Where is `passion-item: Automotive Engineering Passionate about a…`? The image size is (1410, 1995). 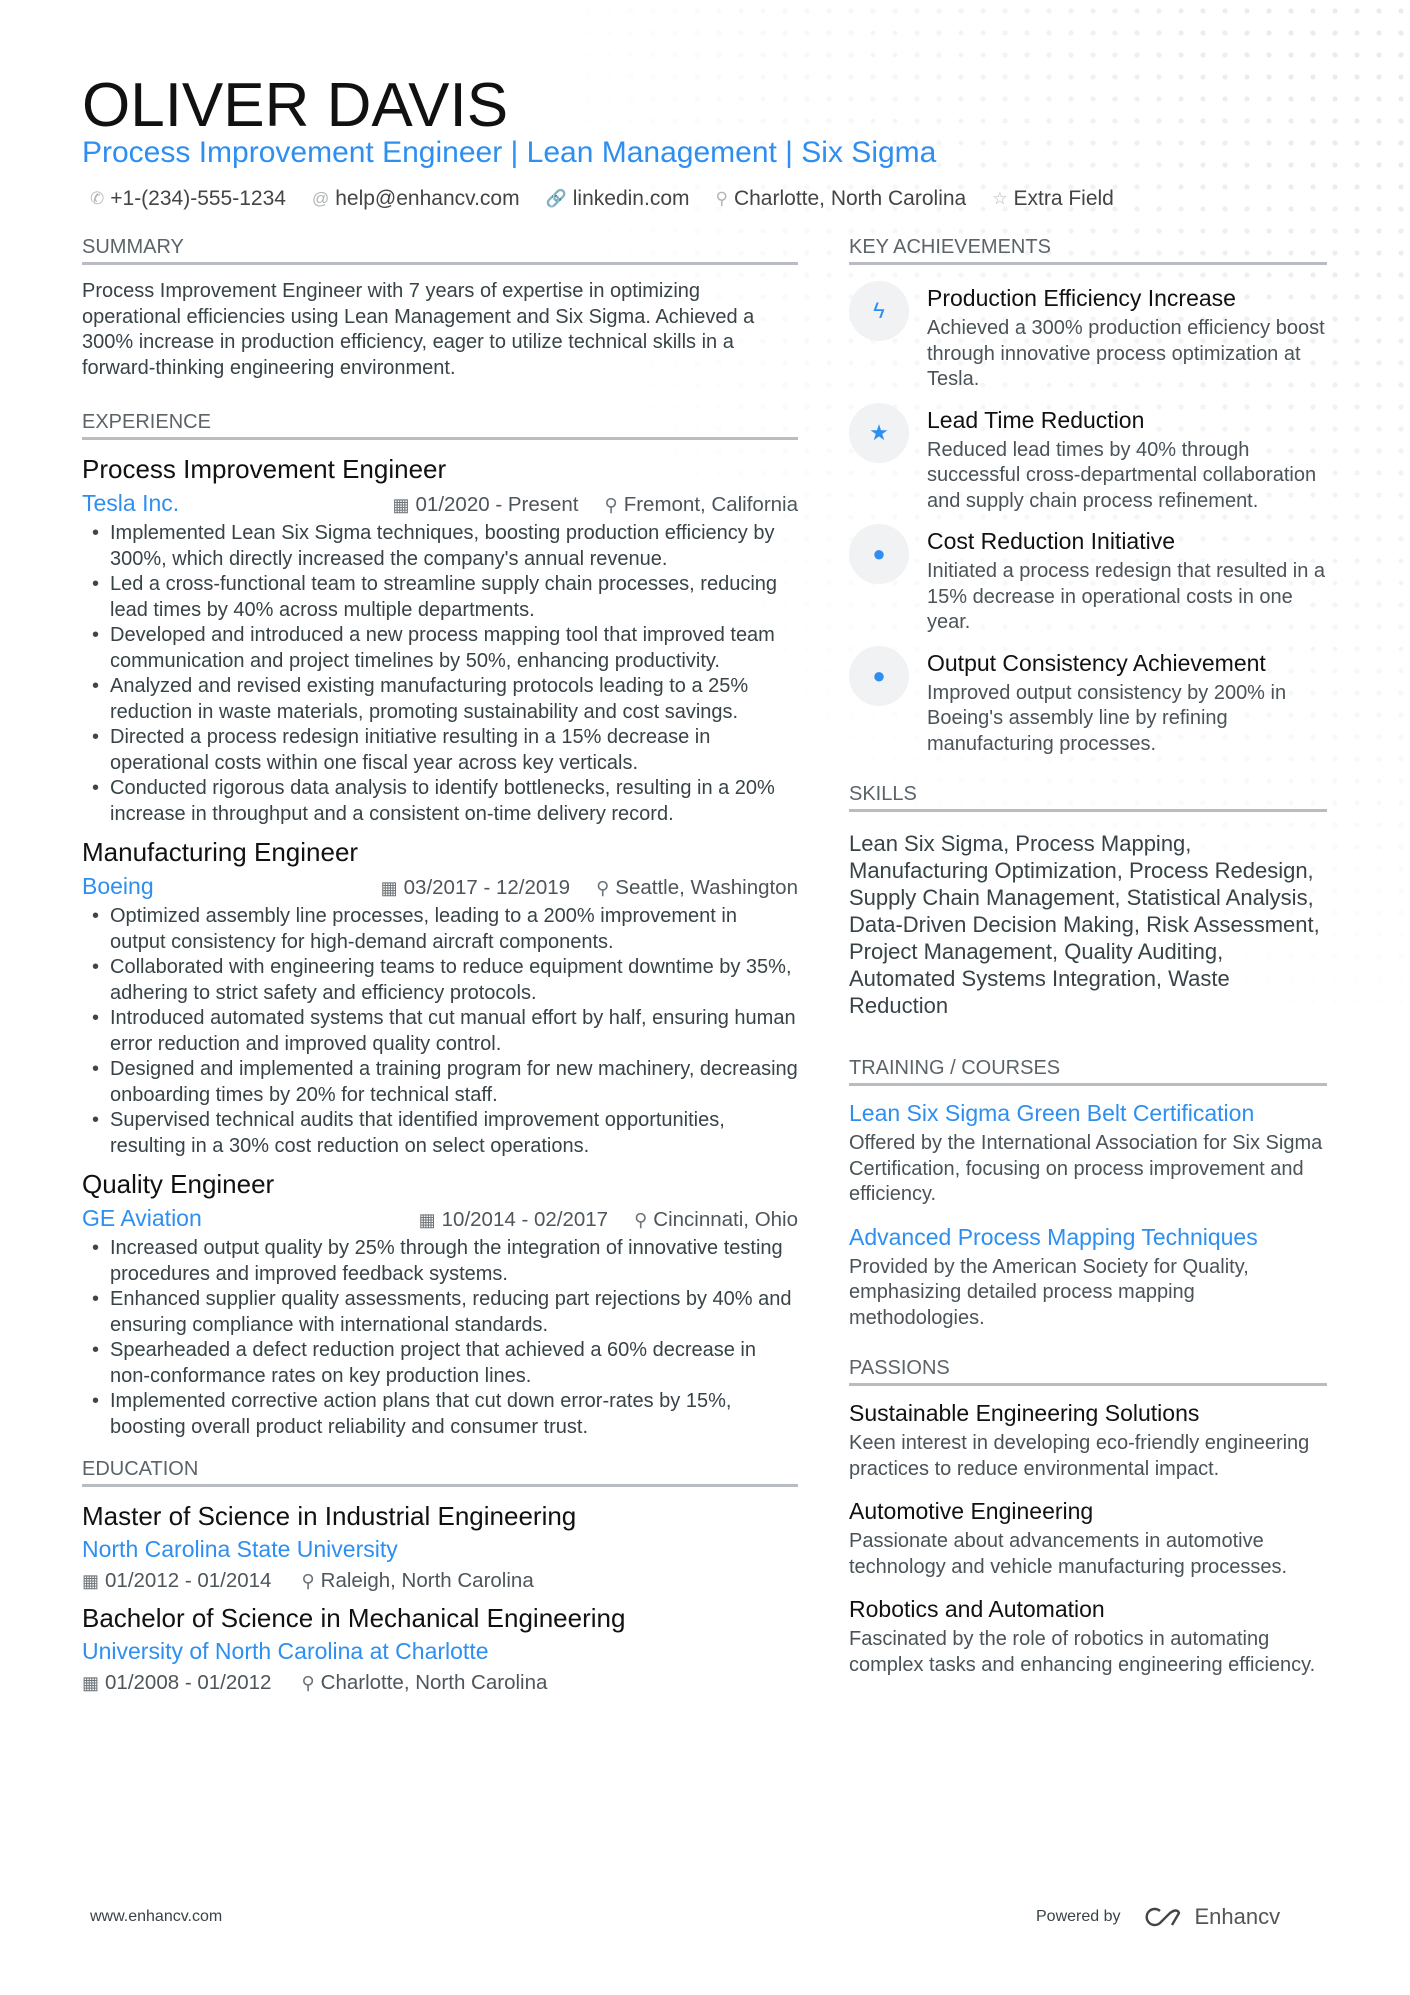 passion-item: Automotive Engineering Passionate about a… is located at coordinates (1088, 1539).